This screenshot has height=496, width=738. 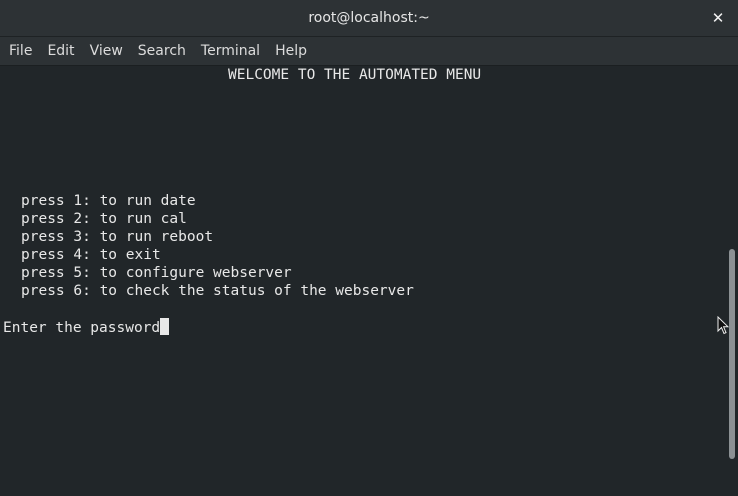 I want to click on menu-heading: WELCOME TO THE AUTOMATED MENU, so click(x=355, y=75).